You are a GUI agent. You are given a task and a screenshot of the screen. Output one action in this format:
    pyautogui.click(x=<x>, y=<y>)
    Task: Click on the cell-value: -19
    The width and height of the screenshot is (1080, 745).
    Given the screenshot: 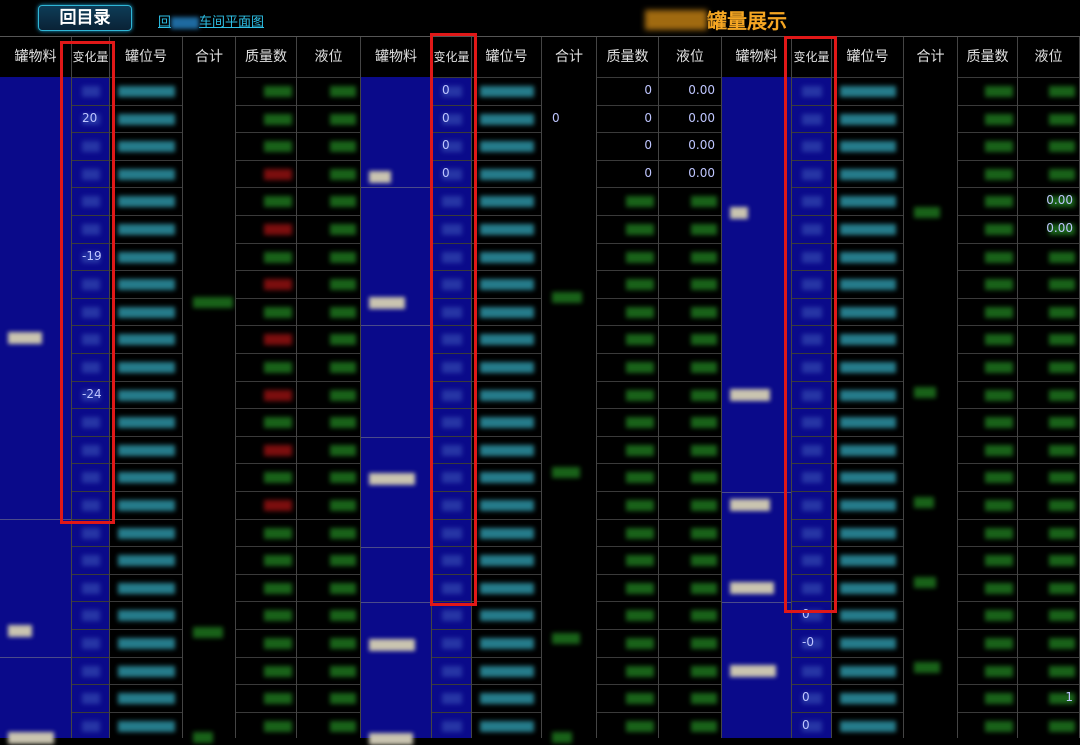 What is the action you would take?
    pyautogui.click(x=92, y=255)
    